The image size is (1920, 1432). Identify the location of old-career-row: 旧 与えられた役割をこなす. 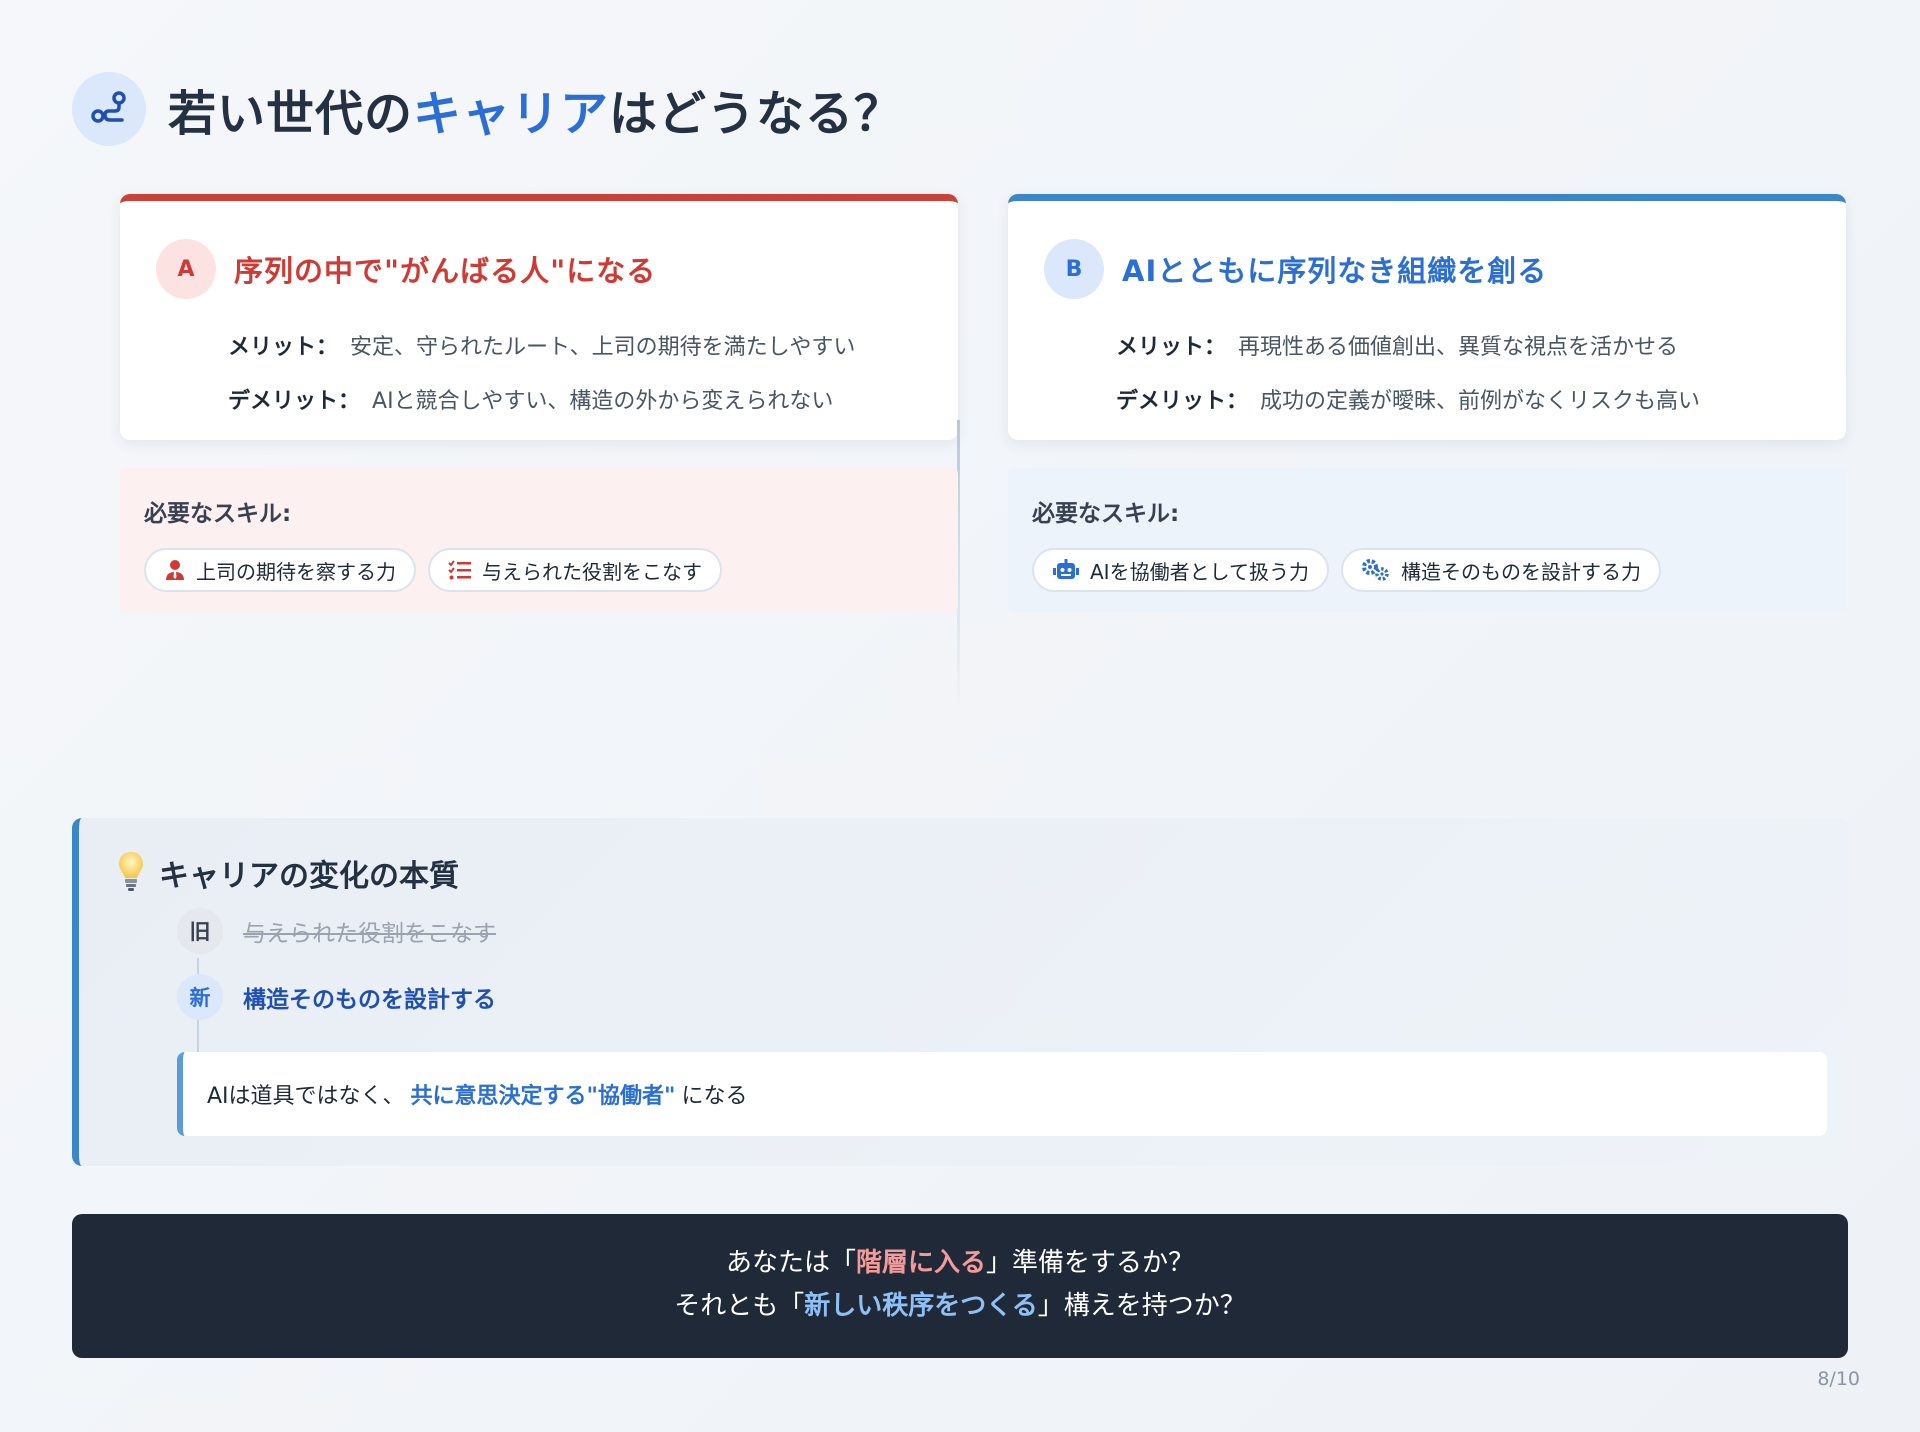
(336, 931).